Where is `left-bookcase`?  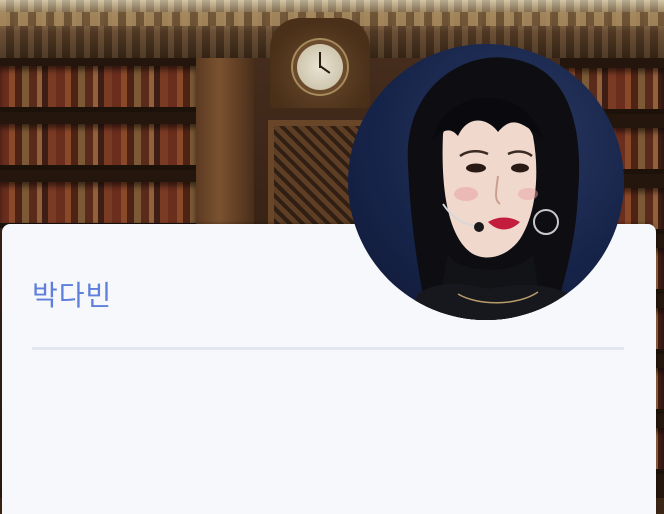
left-bookcase is located at coordinates (98, 143).